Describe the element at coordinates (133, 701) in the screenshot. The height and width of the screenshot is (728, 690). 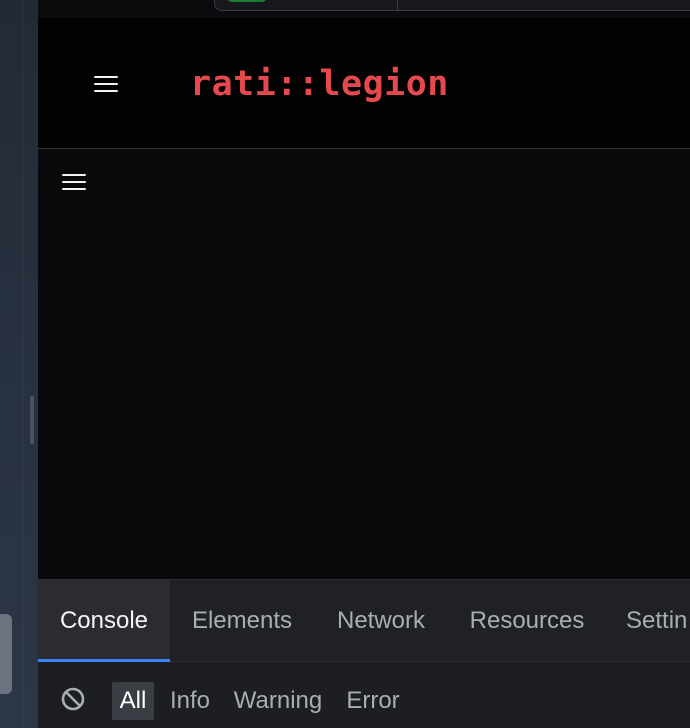
I see `filter-all: All` at that location.